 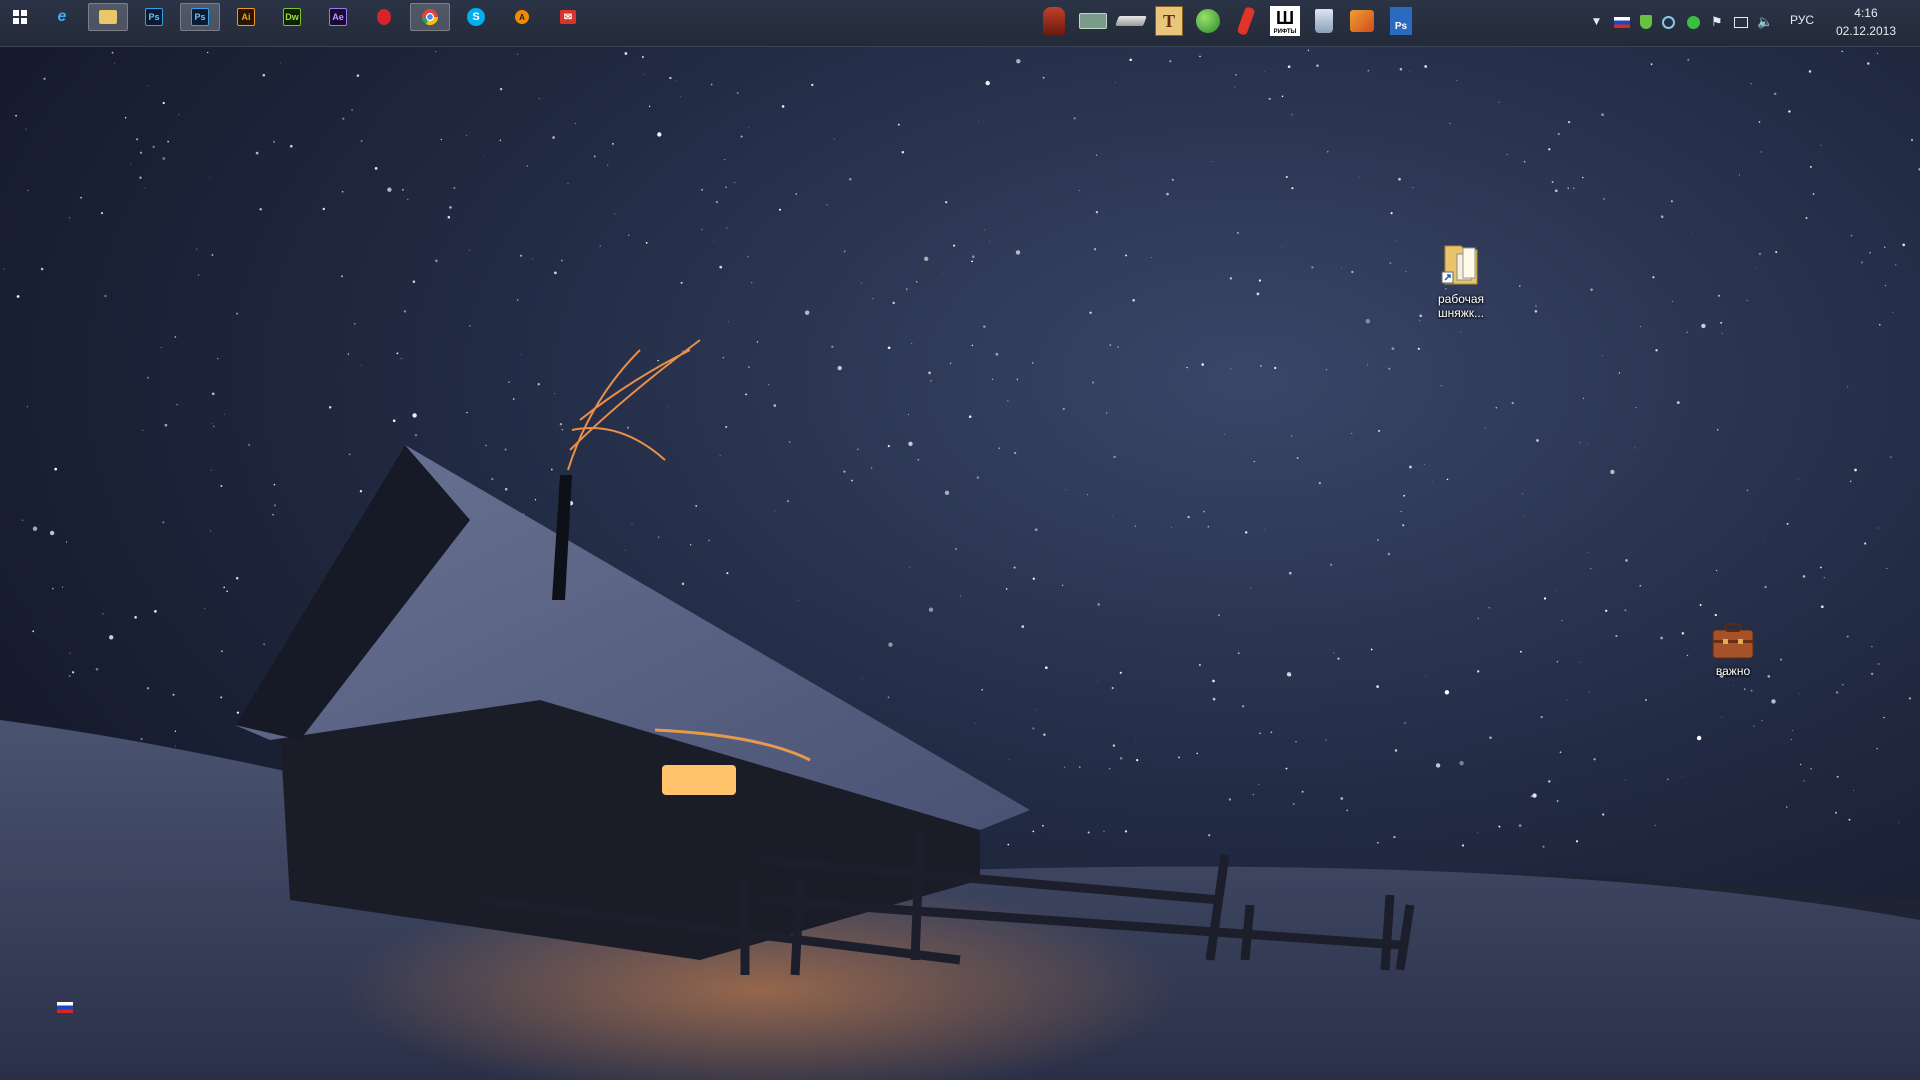 I want to click on taskbar-app-after-effects: Ae, so click(x=338, y=17).